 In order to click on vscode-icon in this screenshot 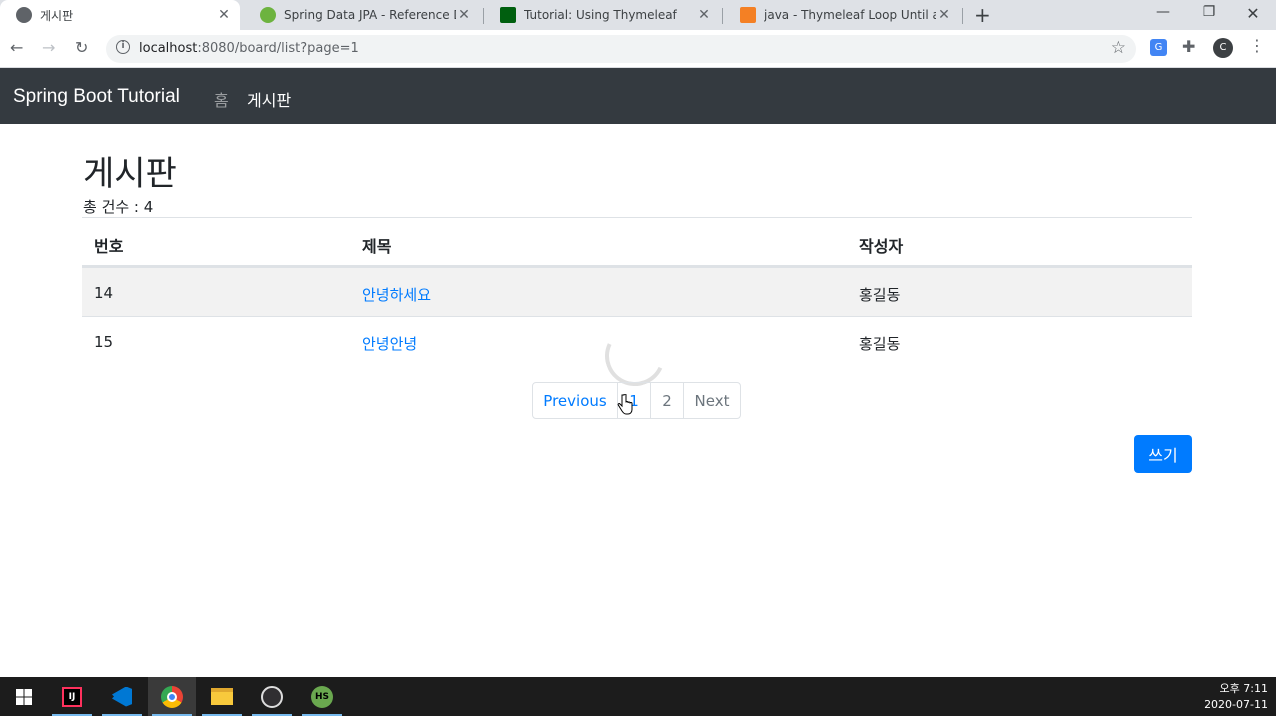, I will do `click(122, 696)`.